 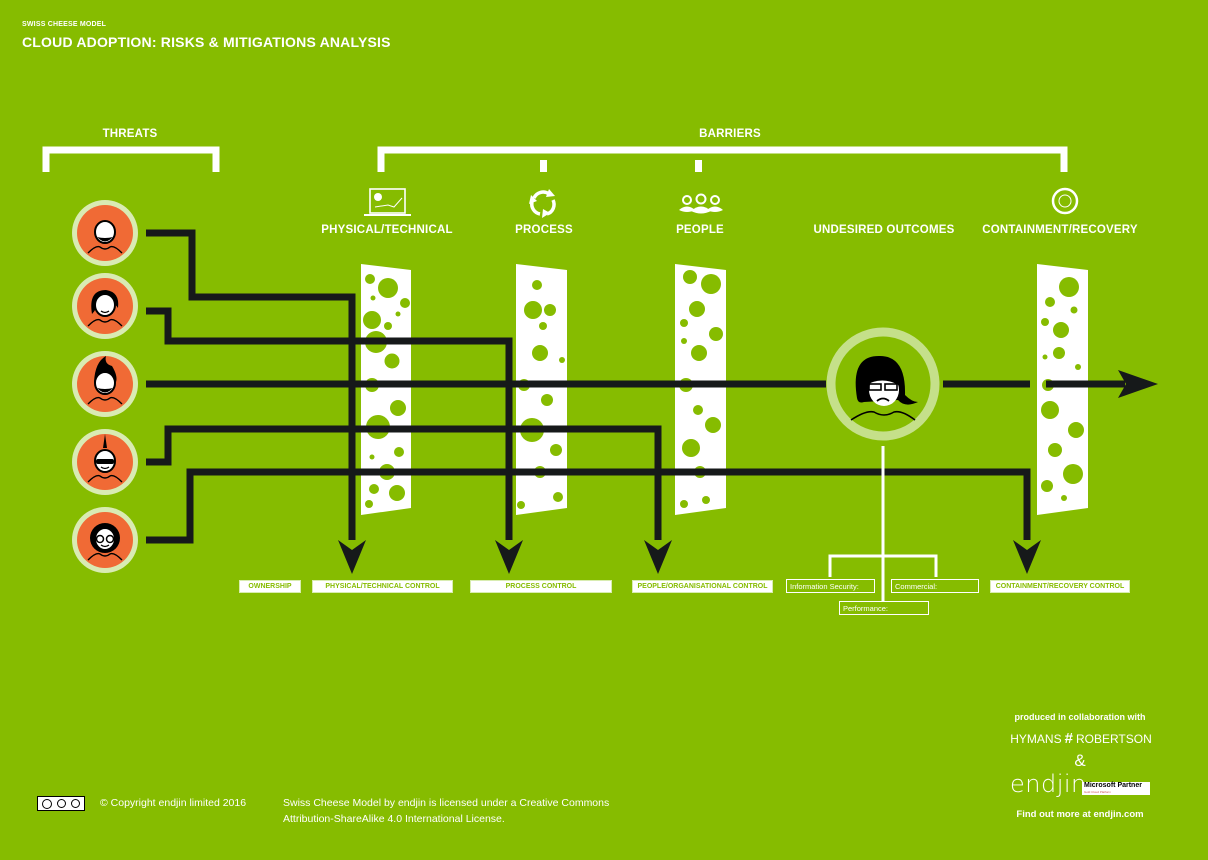 I want to click on by-icon, so click(x=61, y=803).